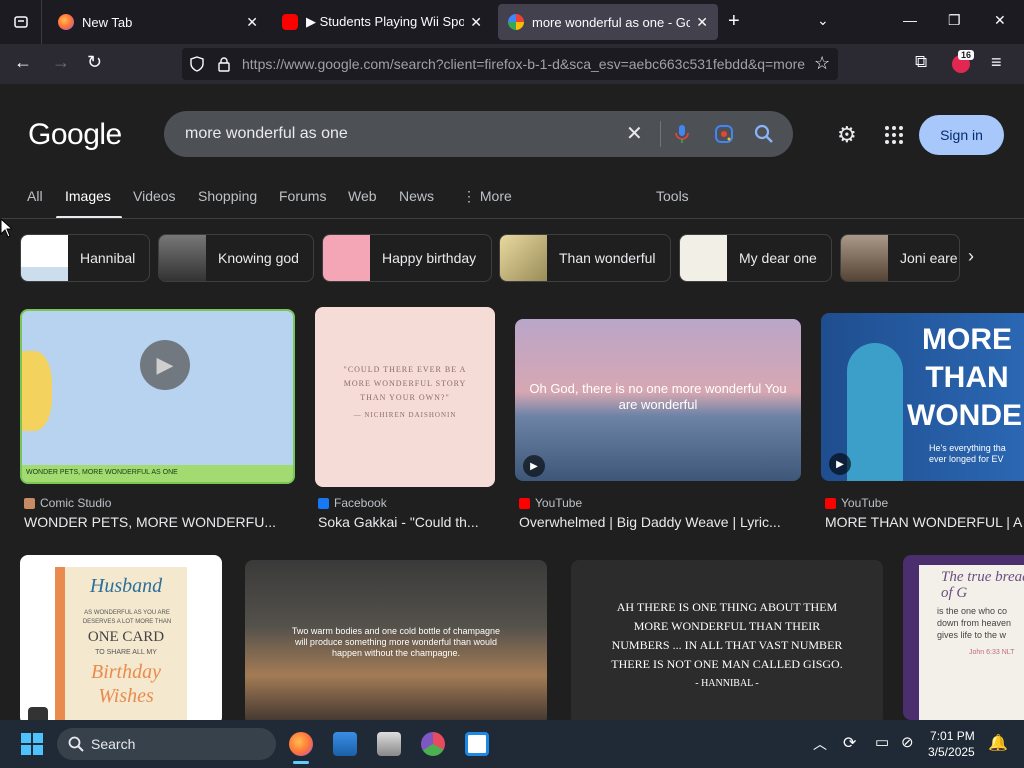 The height and width of the screenshot is (768, 1024). I want to click on minimize-icon: —, so click(910, 20).